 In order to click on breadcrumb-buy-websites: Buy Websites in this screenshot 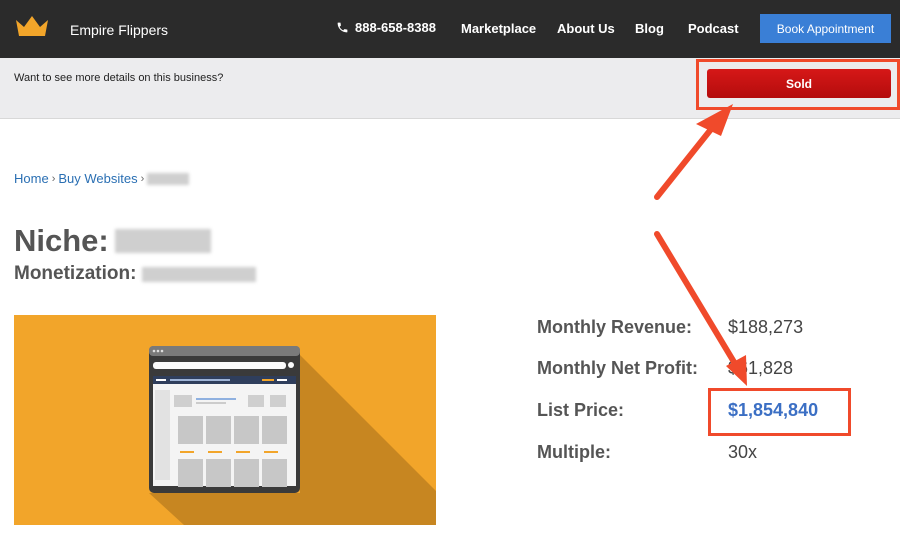, I will do `click(97, 178)`.